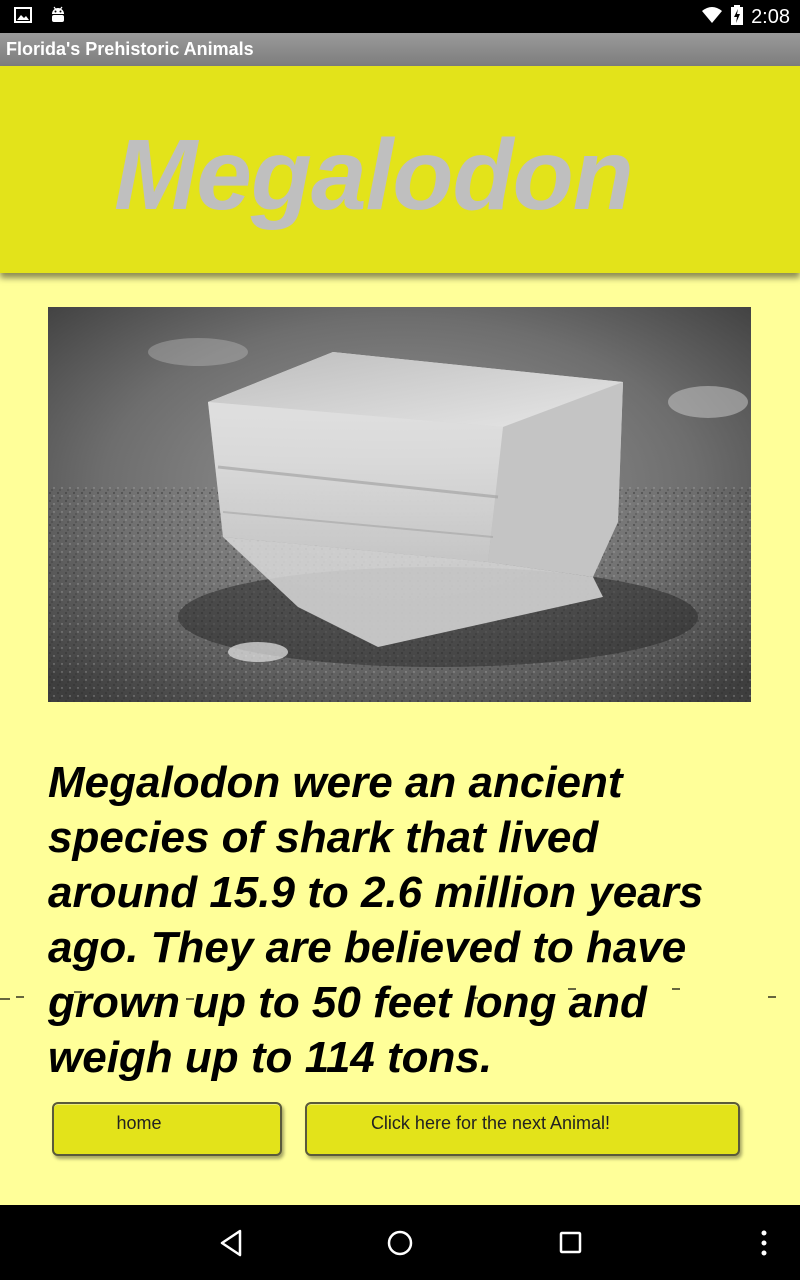  I want to click on overflow-menu-icon, so click(764, 1245).